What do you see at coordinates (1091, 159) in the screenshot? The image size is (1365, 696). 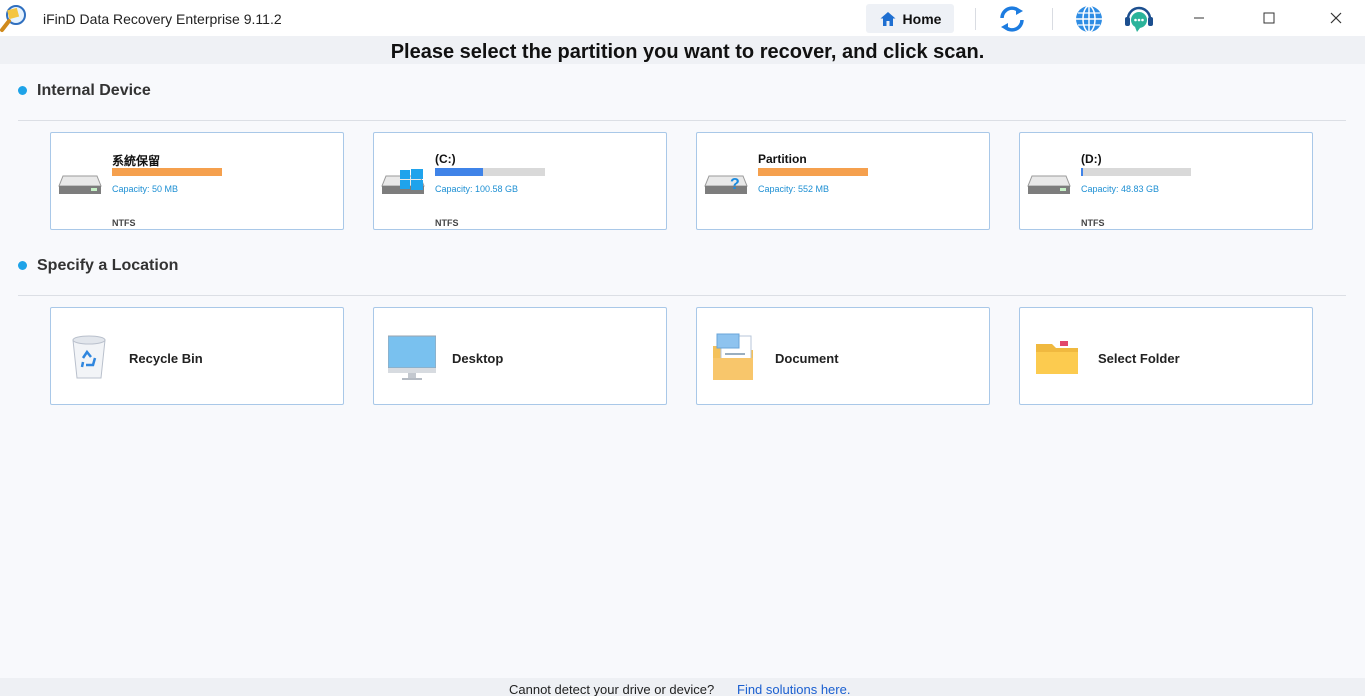 I see `drive-name: (D:)` at bounding box center [1091, 159].